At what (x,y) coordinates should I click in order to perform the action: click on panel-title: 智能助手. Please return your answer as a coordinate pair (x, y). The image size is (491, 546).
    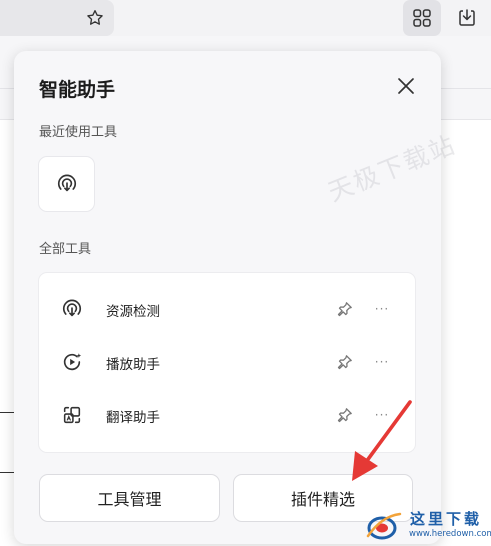
    Looking at the image, I should click on (77, 90).